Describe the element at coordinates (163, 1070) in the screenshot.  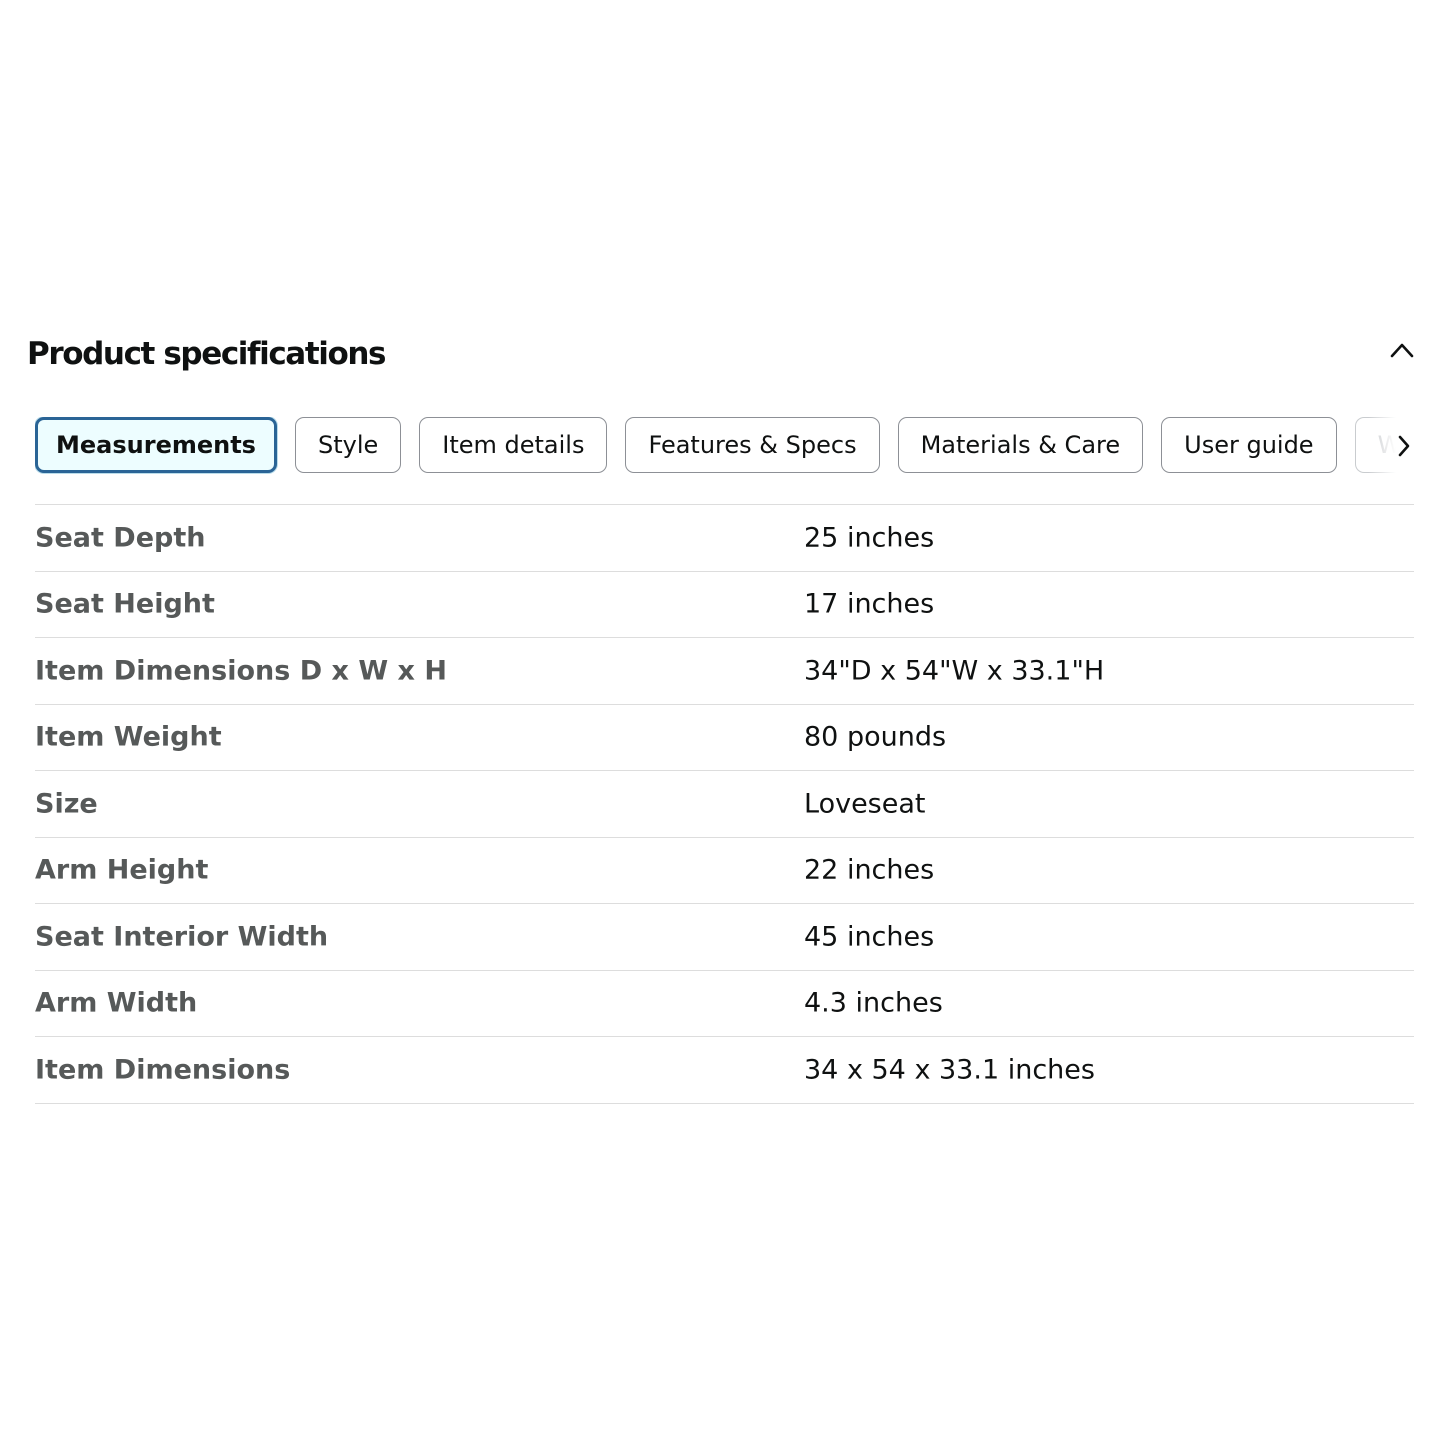
I see `spec-key: Item Dimensions` at that location.